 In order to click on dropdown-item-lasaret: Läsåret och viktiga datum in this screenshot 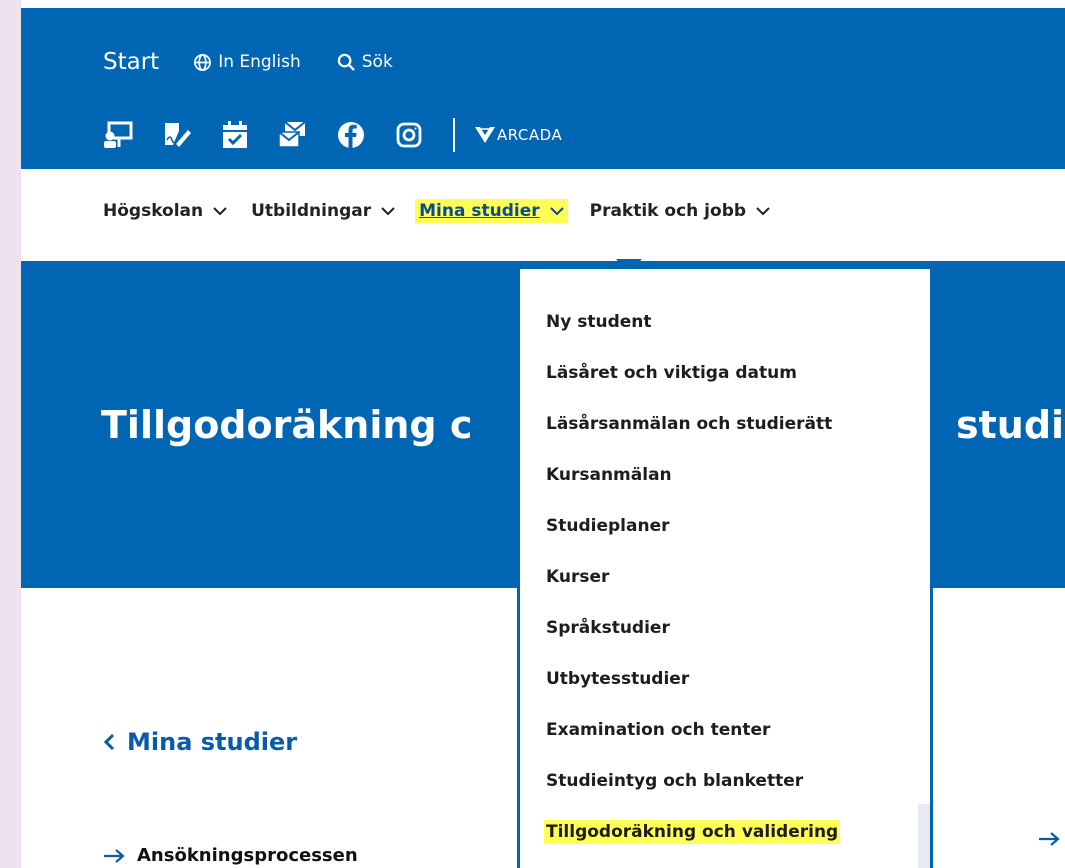, I will do `click(692, 385)`.